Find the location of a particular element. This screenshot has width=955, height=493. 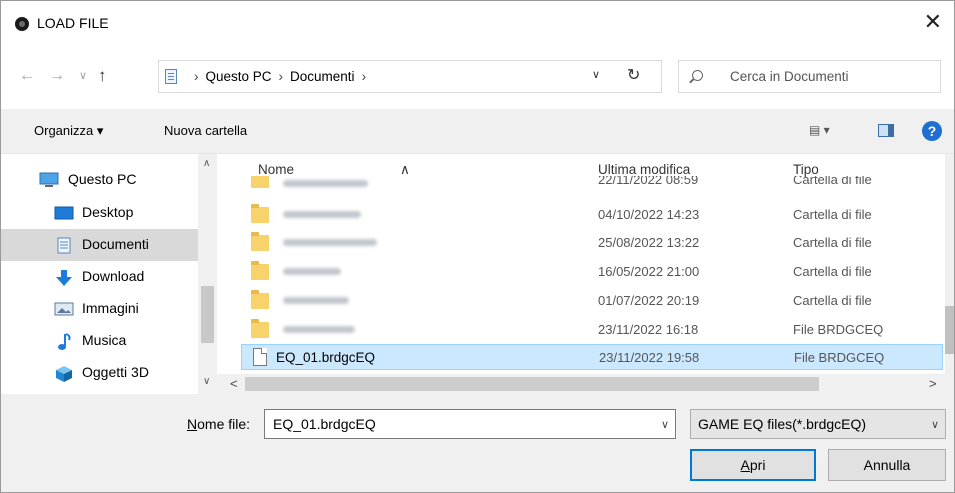

file-modified: 16/05/2022 21:00 is located at coordinates (649, 271).